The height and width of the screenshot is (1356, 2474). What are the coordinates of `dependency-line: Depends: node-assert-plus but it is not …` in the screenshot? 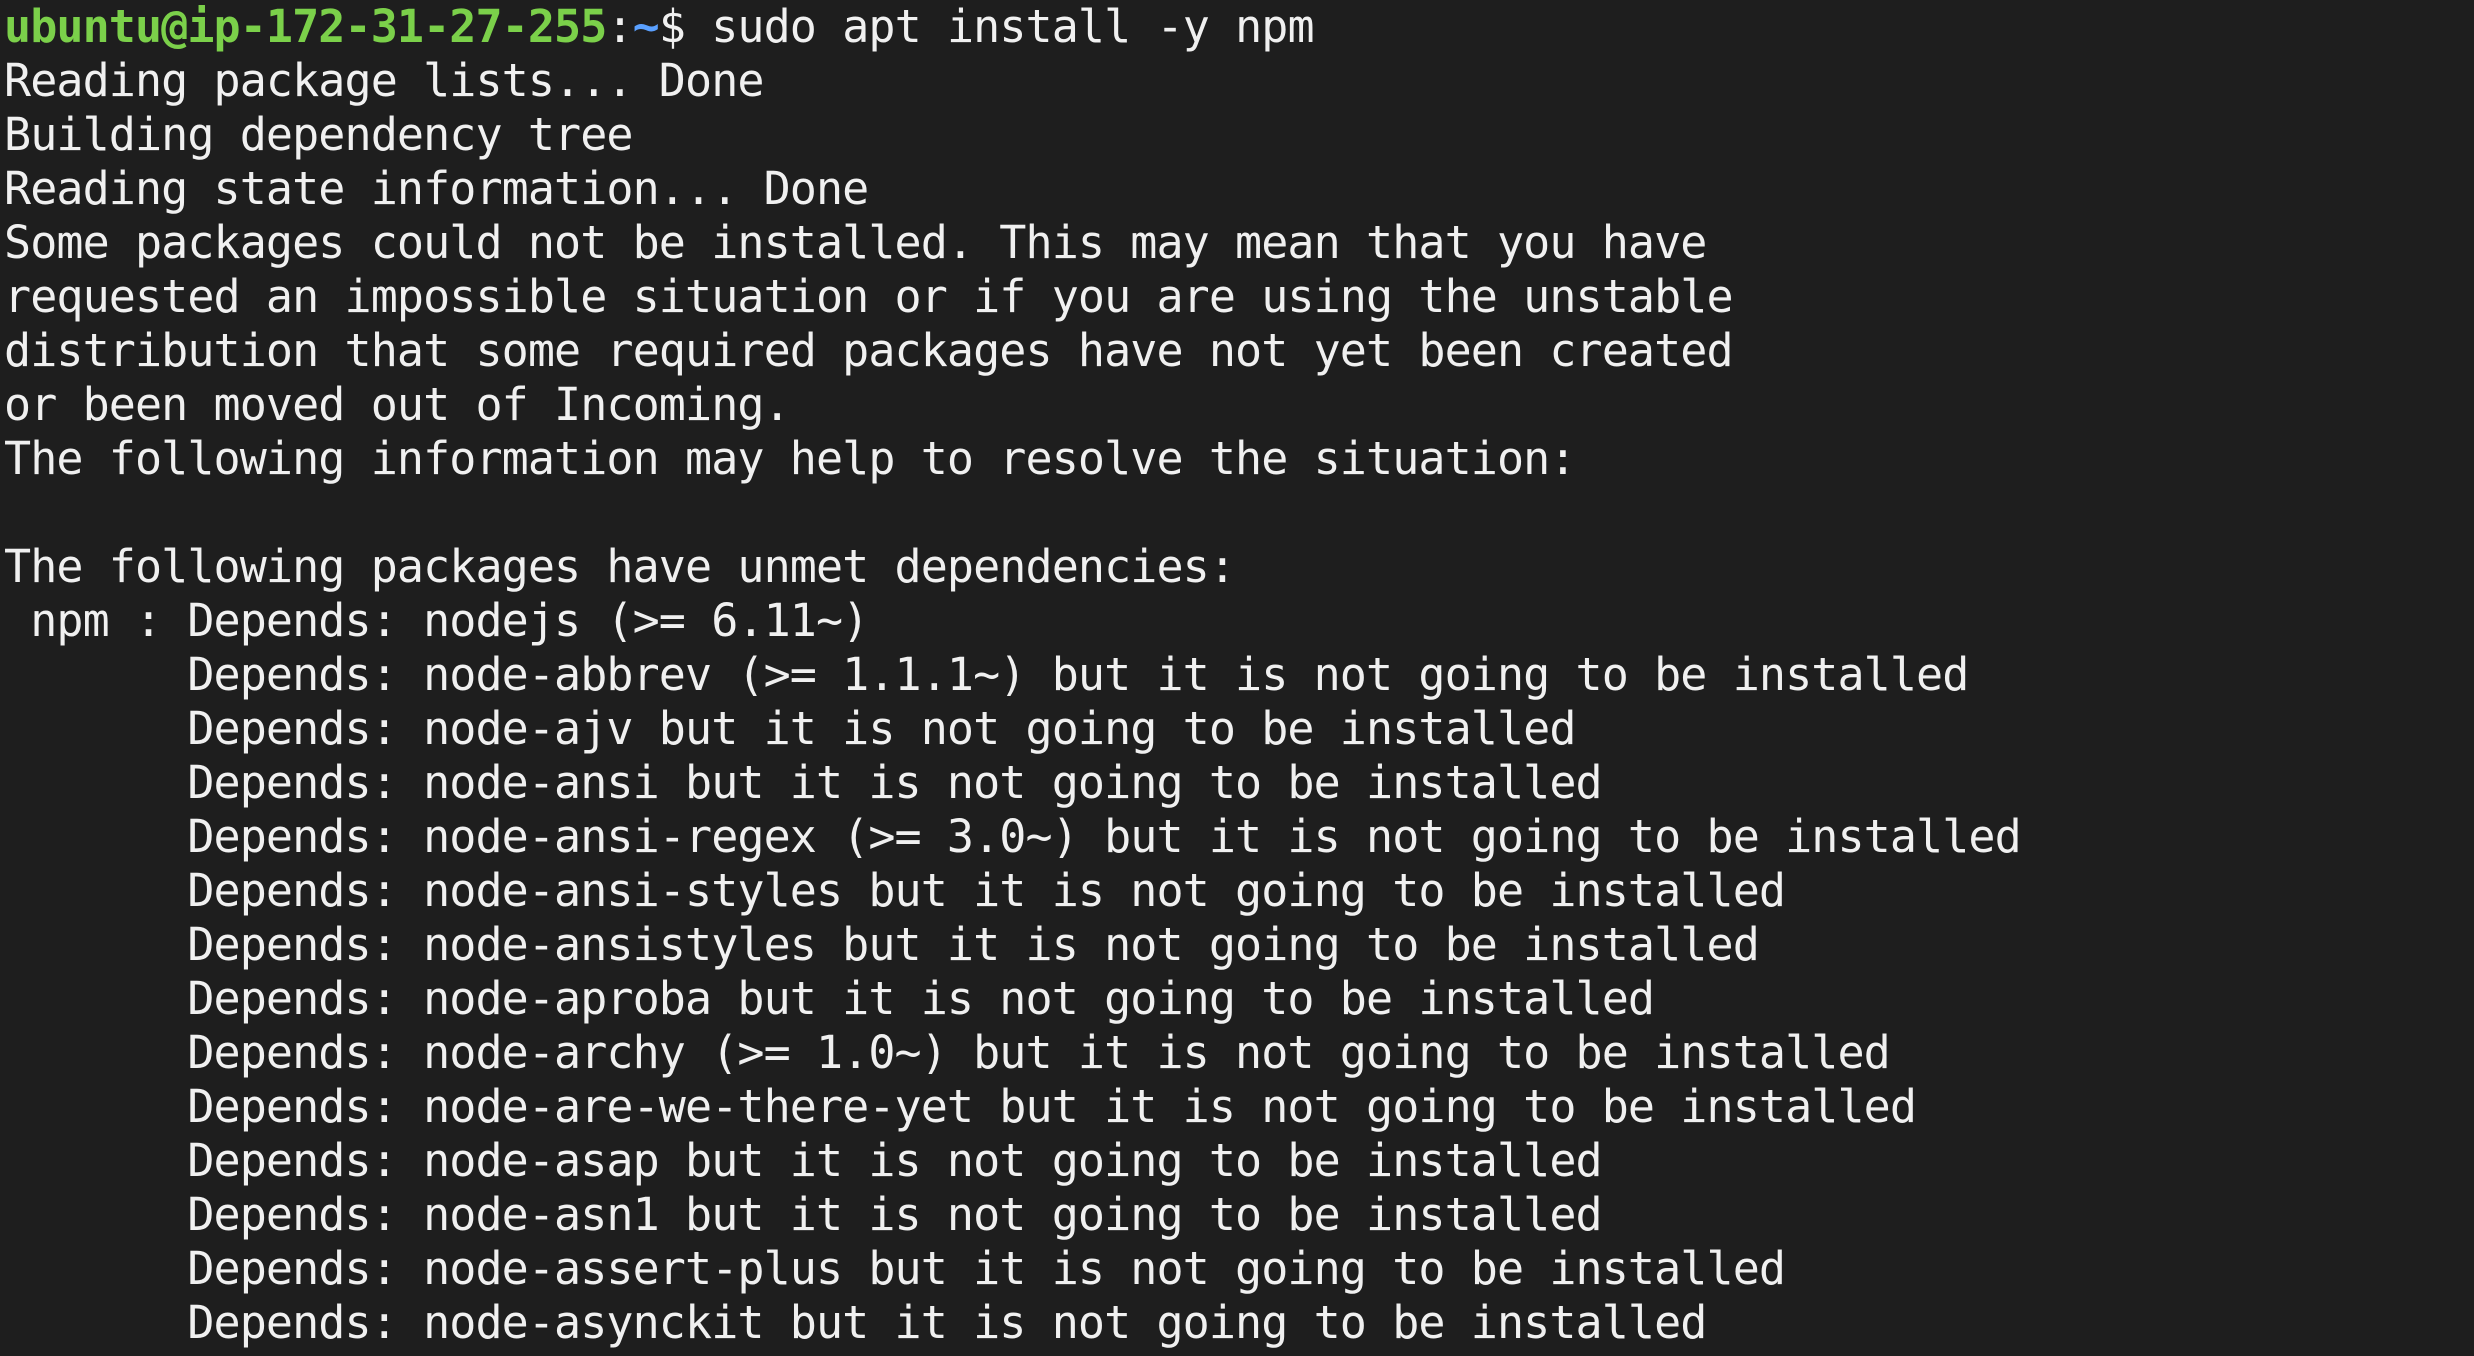 It's located at (895, 1268).